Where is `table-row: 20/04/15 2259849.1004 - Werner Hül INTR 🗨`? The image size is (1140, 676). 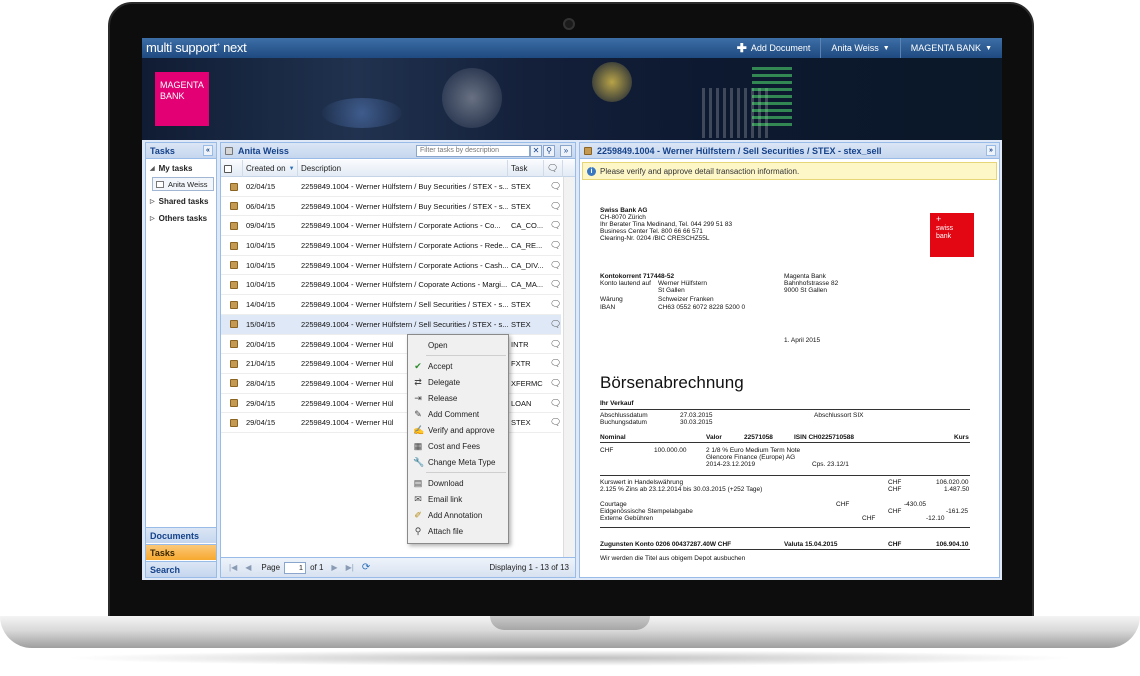
table-row: 20/04/15 2259849.1004 - Werner Hül INTR 🗨 is located at coordinates (391, 345).